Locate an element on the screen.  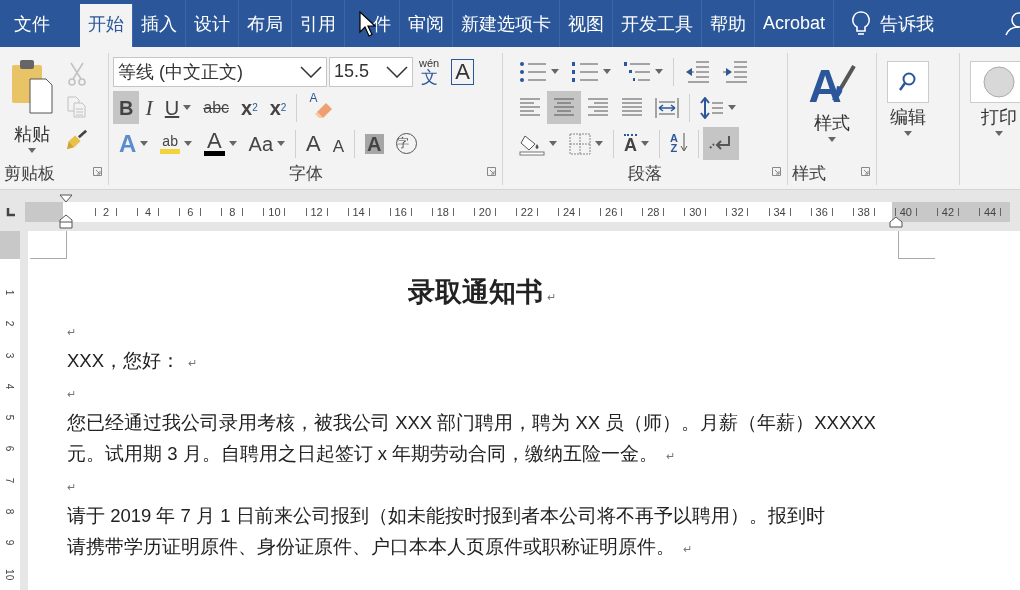
body-text: XXX，您好： is located at coordinates (124, 360).